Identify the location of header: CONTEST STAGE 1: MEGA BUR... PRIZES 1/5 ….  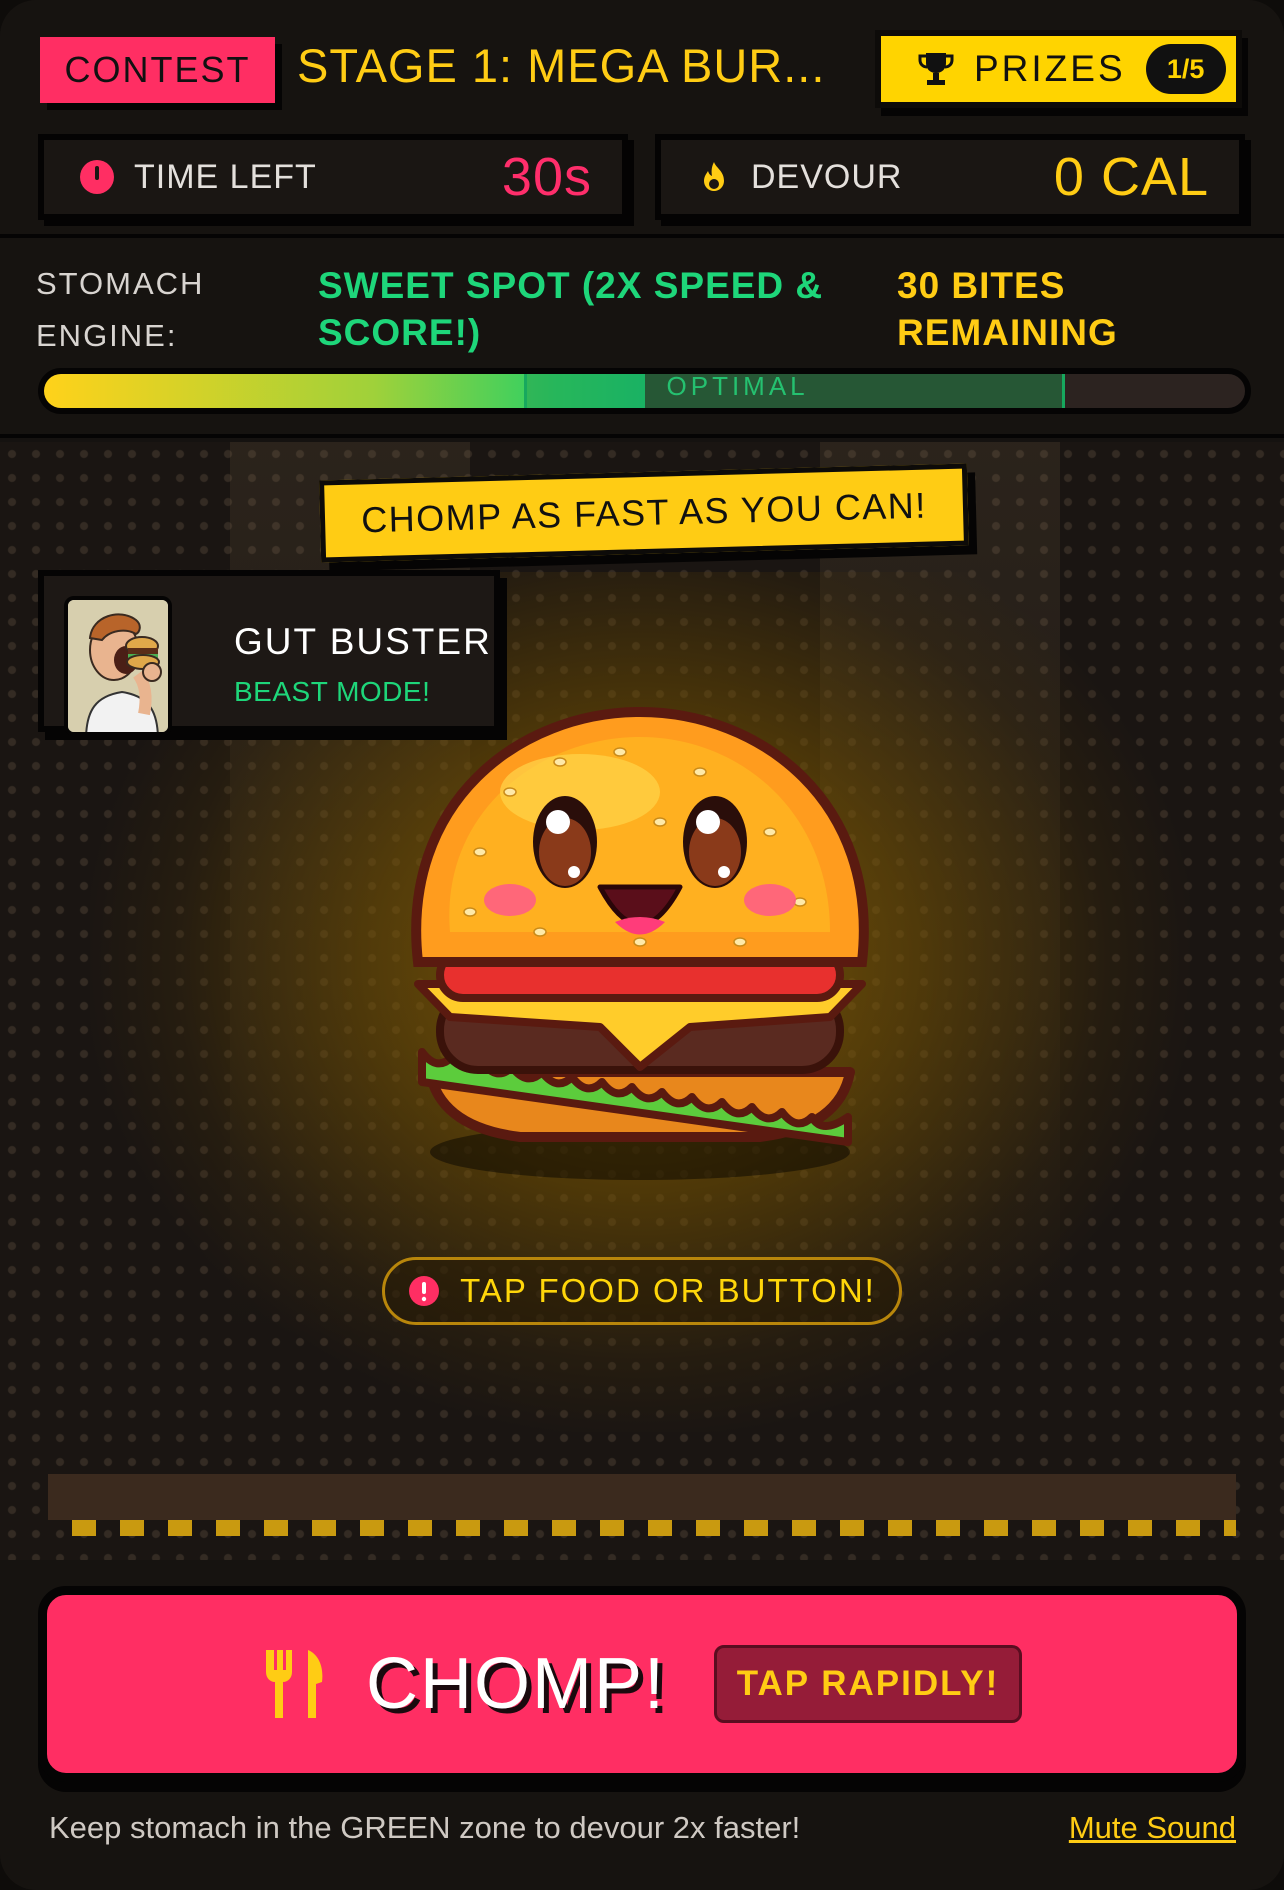
(642, 119).